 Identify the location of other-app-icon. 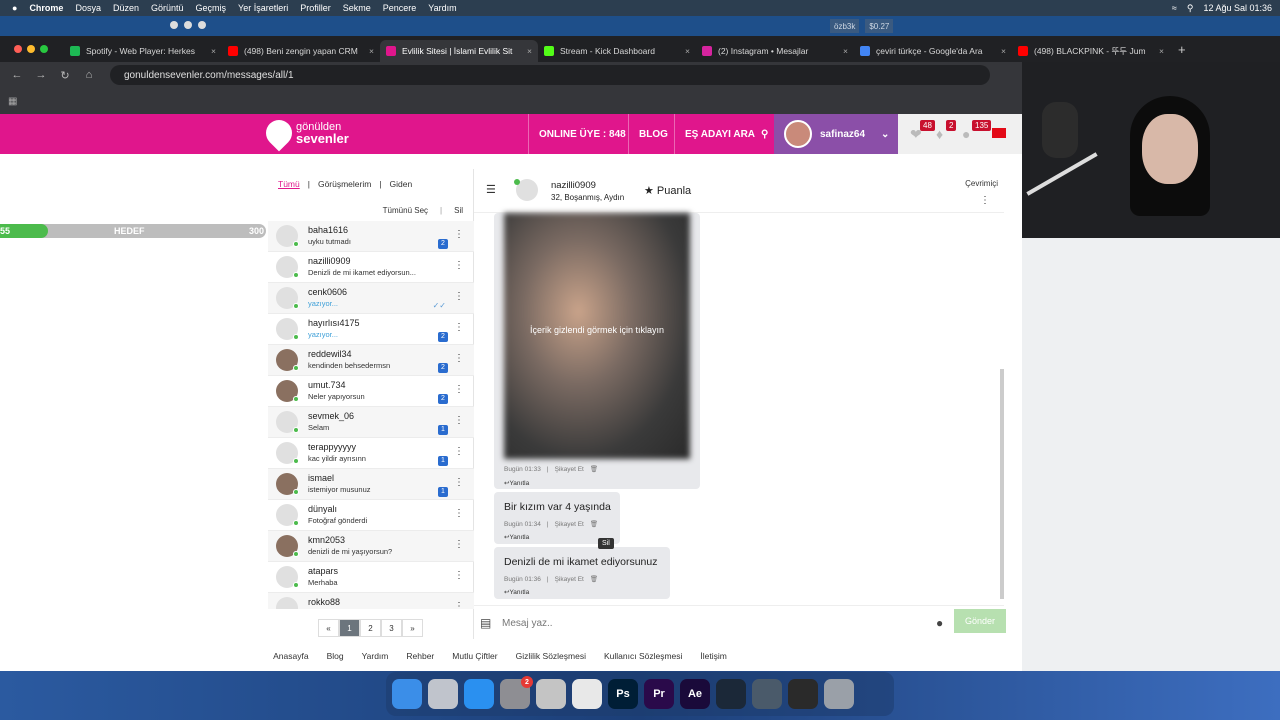
(551, 694).